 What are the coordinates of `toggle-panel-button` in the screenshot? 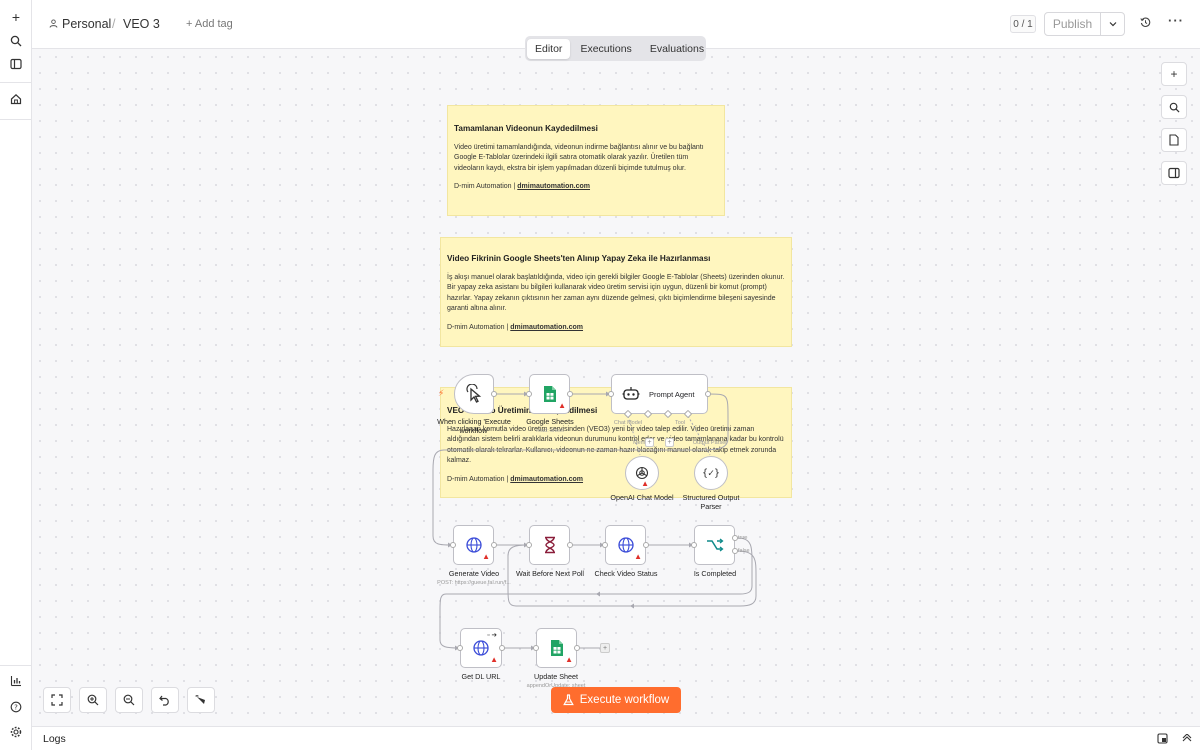 It's located at (1174, 173).